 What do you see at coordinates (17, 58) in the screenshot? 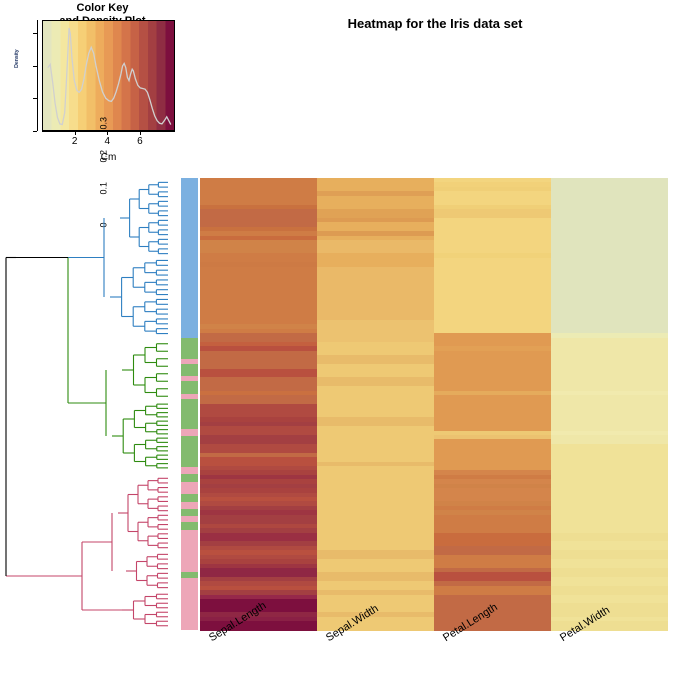
I see `color-key-y-axis-label: Density` at bounding box center [17, 58].